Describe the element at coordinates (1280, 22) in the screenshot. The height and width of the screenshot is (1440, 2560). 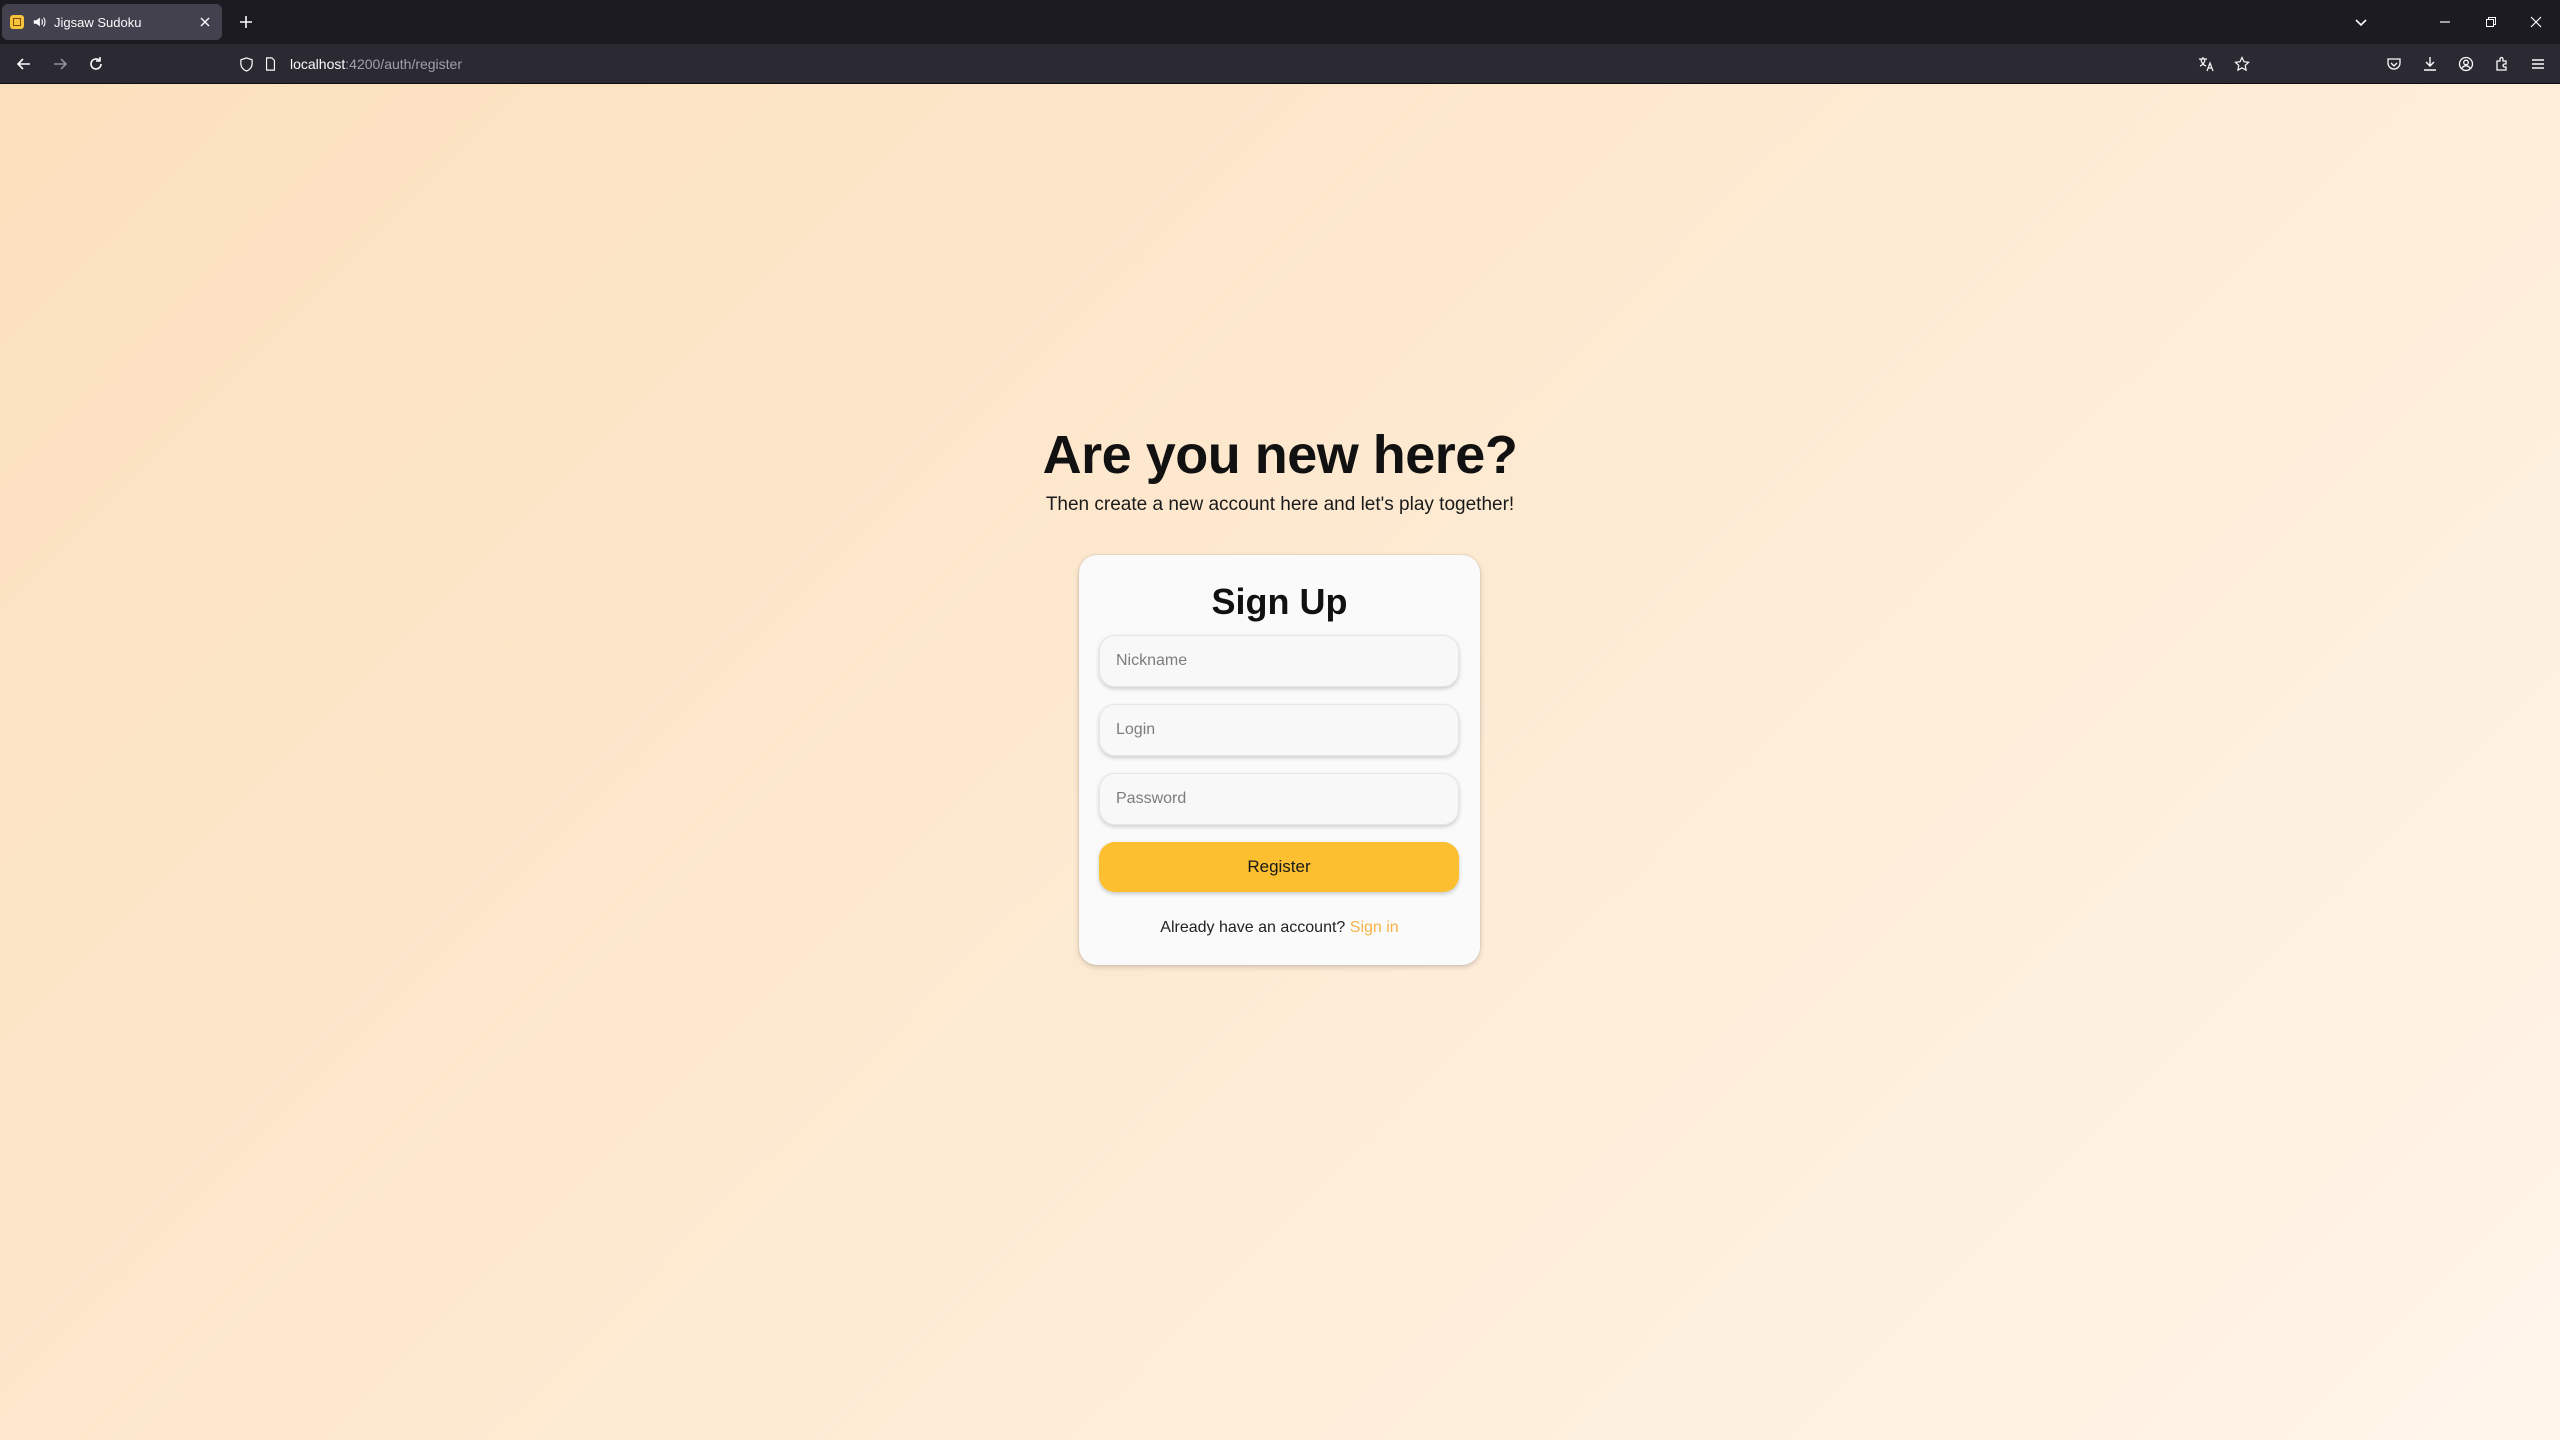
I see `browser-titlebar: Jigsaw Sudoku` at that location.